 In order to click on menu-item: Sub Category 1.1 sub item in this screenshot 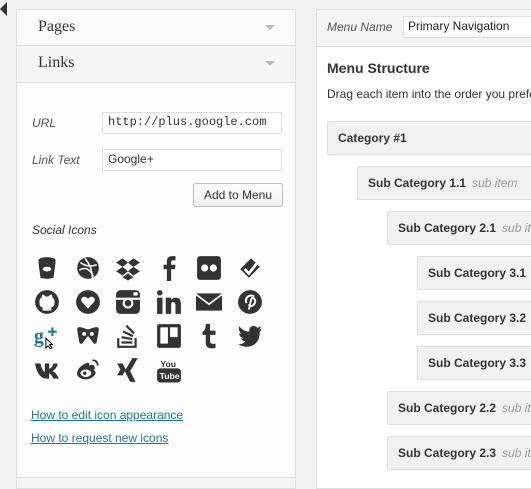, I will do `click(444, 183)`.